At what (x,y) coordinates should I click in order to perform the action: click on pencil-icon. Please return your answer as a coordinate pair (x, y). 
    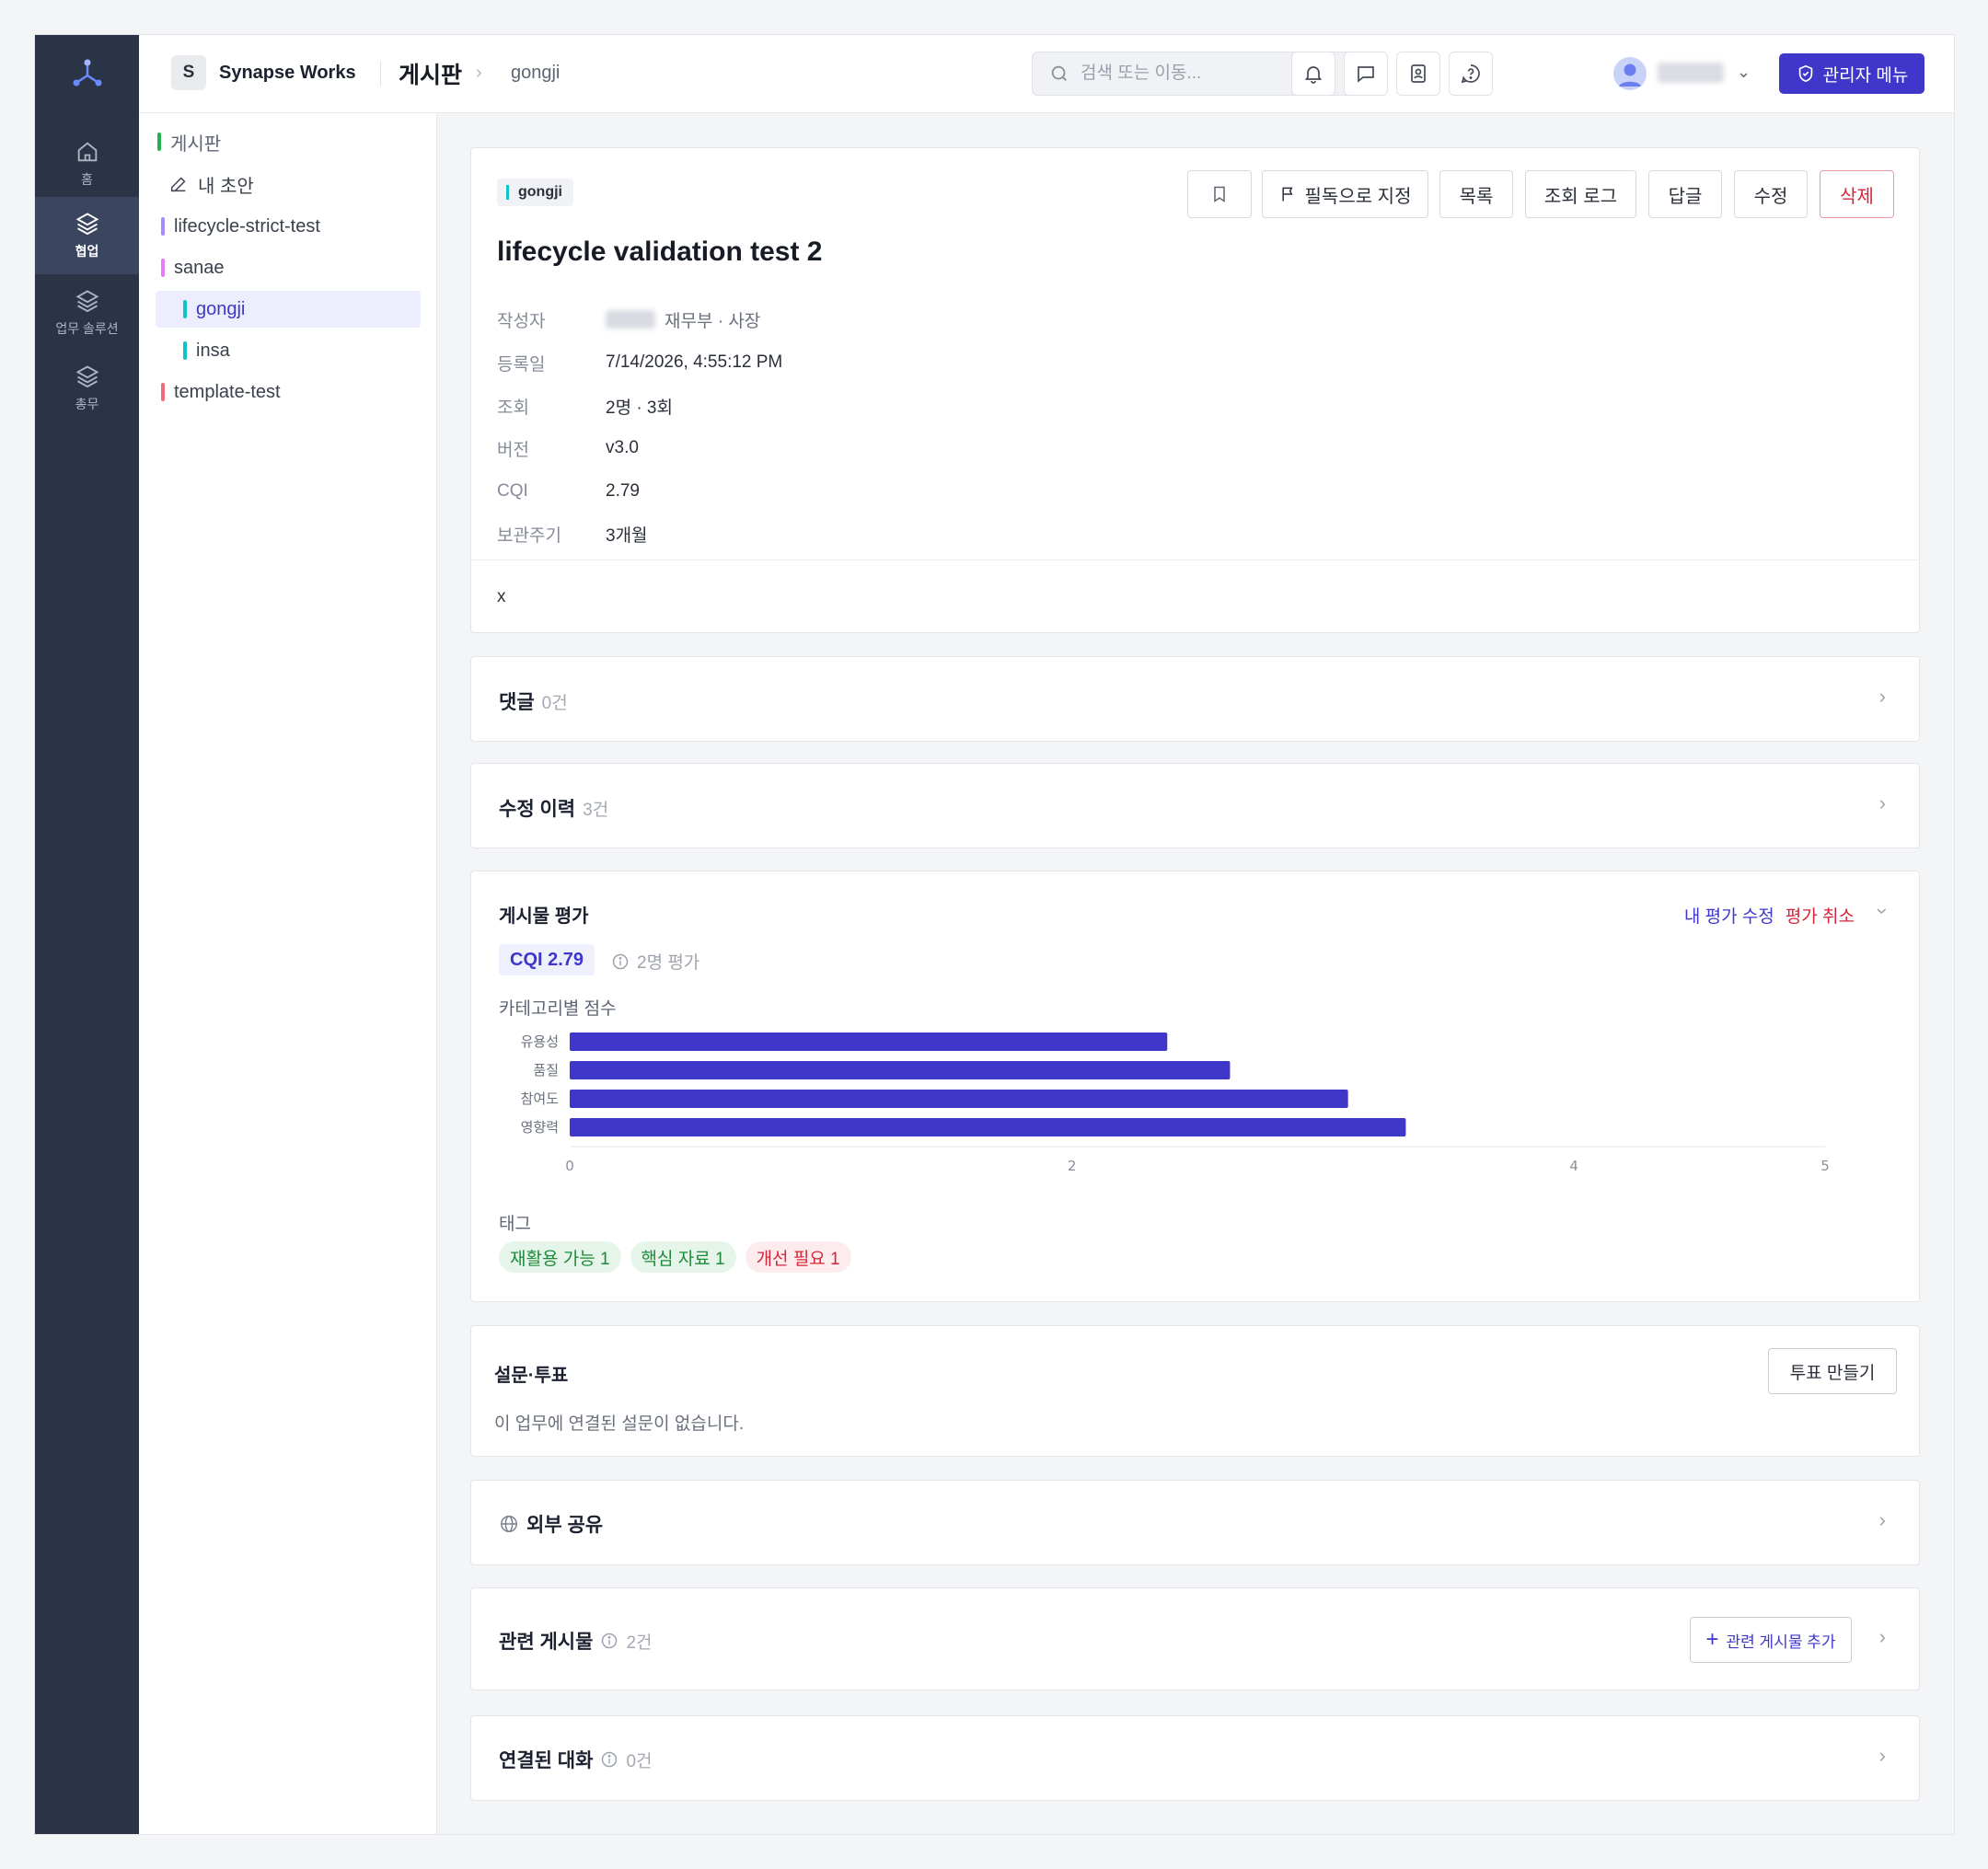
    Looking at the image, I should click on (178, 184).